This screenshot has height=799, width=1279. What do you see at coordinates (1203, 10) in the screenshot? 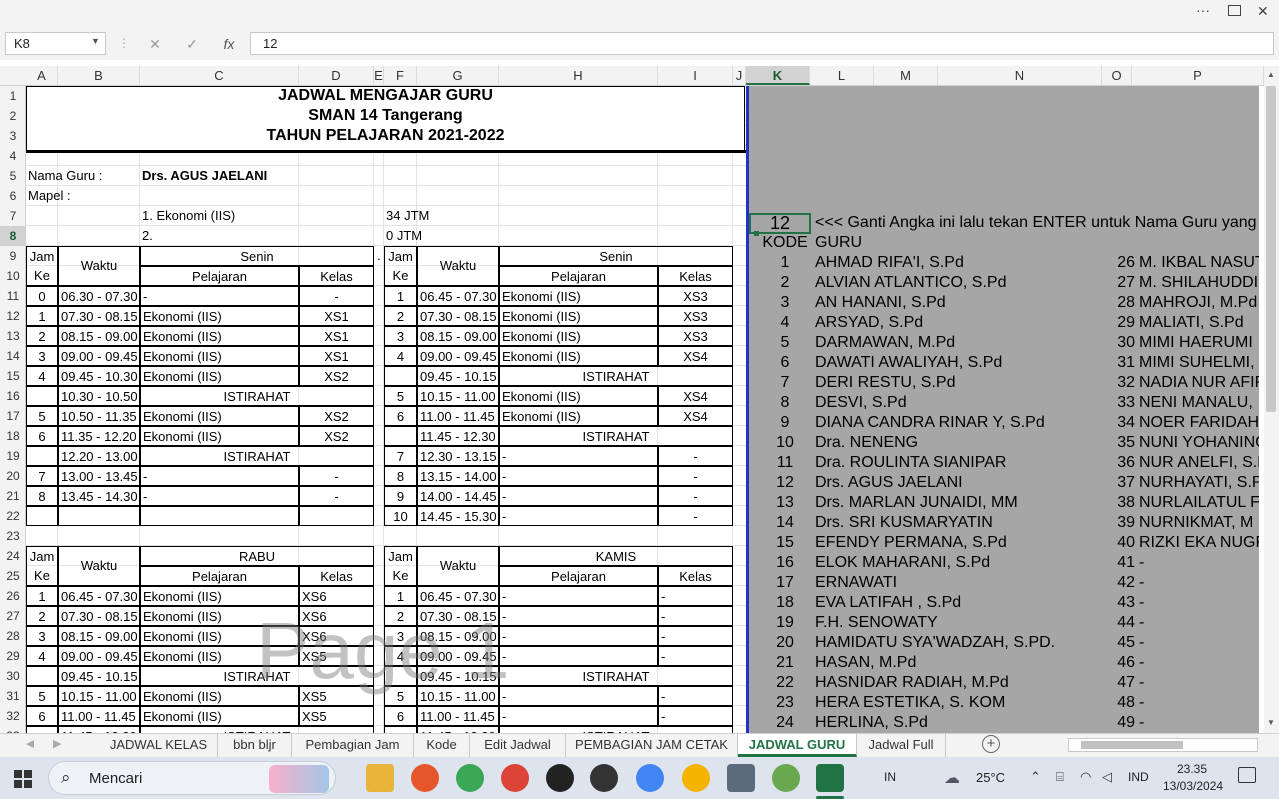
I see `more-options-icon: ···` at bounding box center [1203, 10].